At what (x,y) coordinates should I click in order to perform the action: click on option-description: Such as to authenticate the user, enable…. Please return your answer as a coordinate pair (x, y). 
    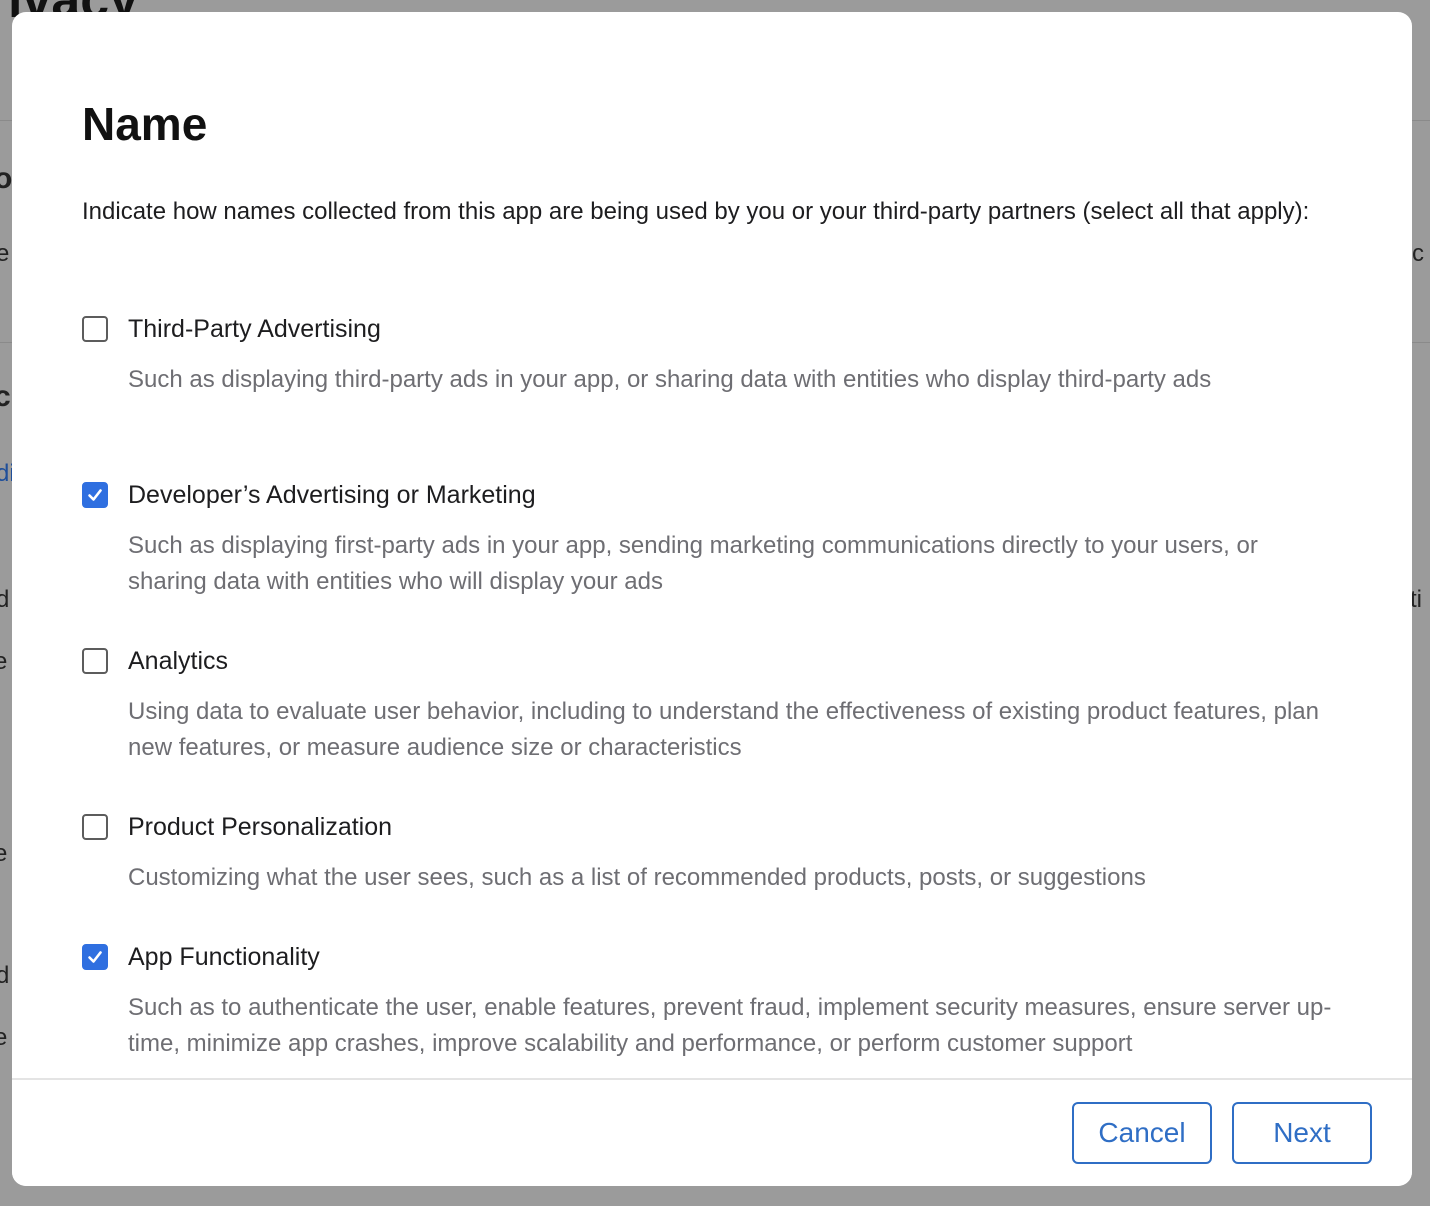
    Looking at the image, I should click on (730, 1025).